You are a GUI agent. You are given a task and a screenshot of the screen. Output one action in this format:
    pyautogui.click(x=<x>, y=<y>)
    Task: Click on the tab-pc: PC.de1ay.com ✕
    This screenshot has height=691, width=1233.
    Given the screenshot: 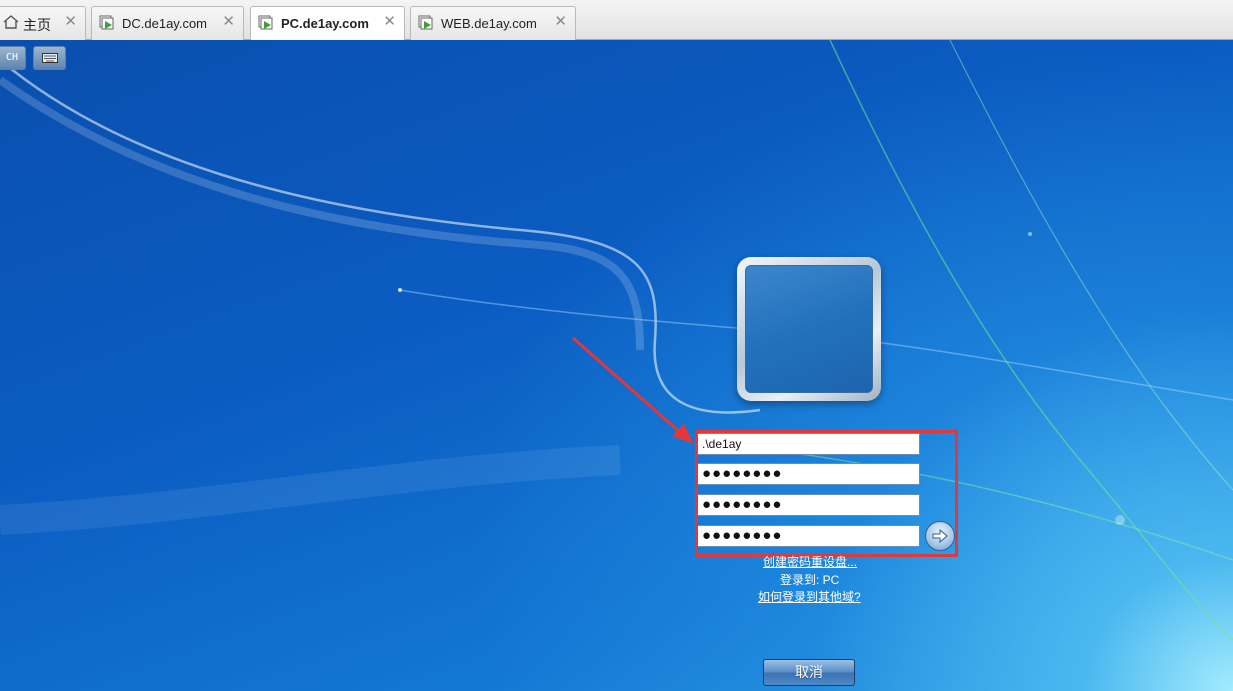 What is the action you would take?
    pyautogui.click(x=327, y=23)
    